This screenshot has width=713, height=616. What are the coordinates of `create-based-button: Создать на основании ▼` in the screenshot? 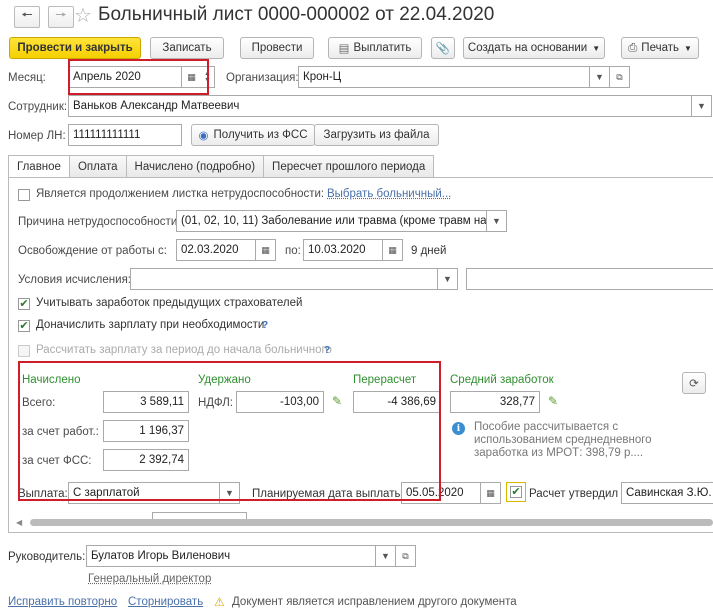 It's located at (534, 48).